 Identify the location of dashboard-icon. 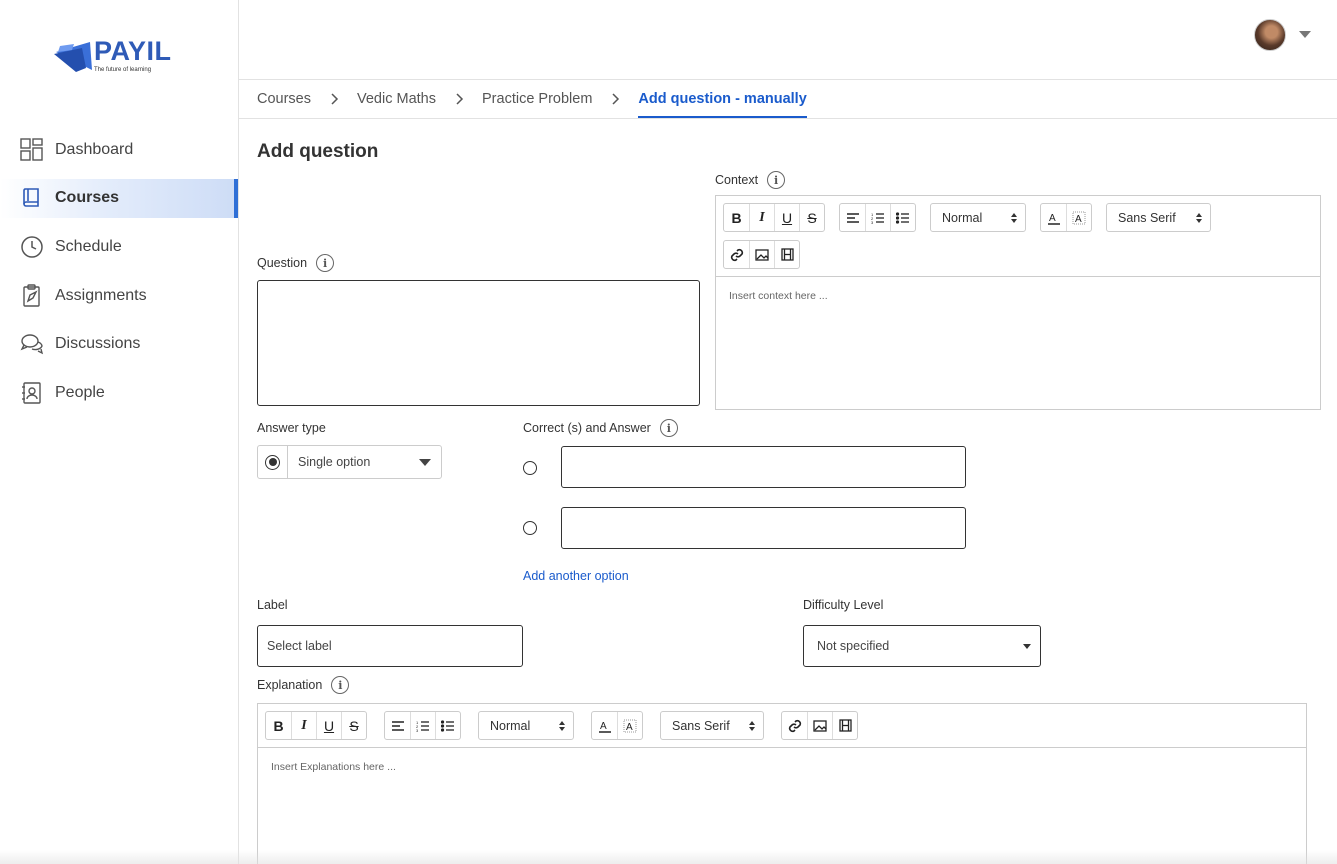
(32, 149).